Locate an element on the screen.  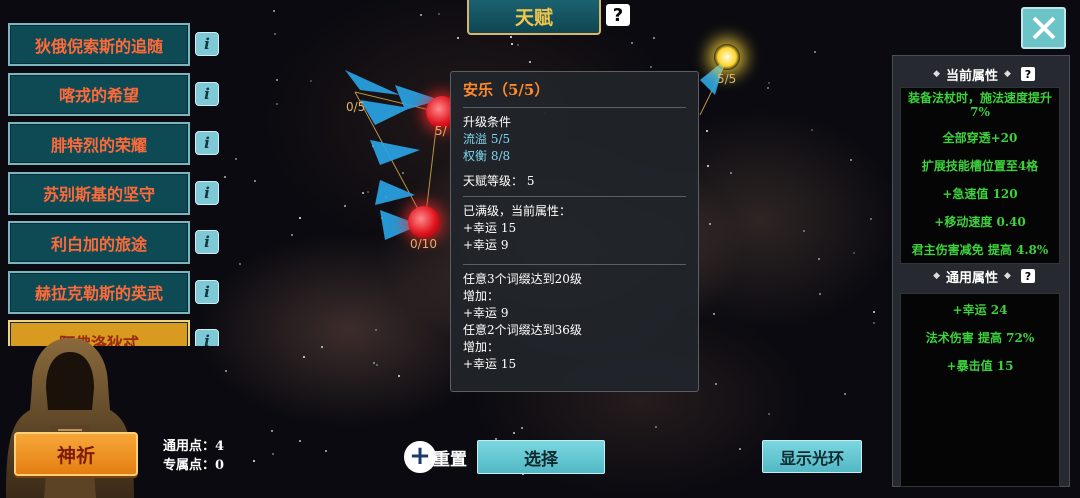
attribute-item: +移动速度 0.40 is located at coordinates (980, 222).